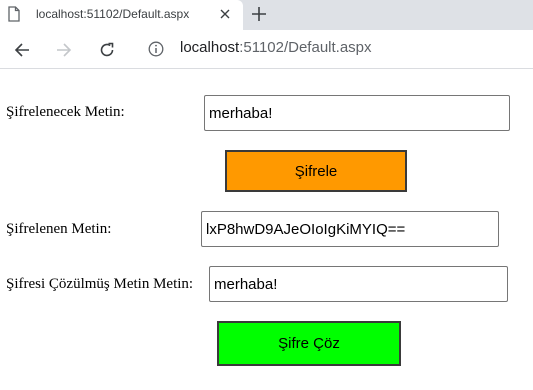 The image size is (533, 390). I want to click on reload-icon, so click(107, 50).